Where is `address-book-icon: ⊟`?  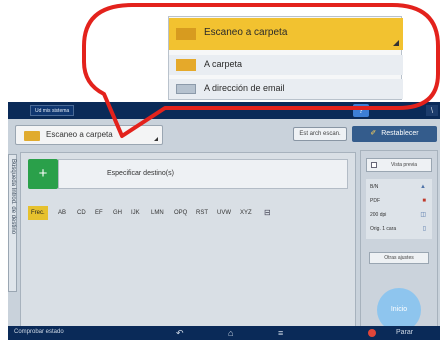 address-book-icon: ⊟ is located at coordinates (267, 213).